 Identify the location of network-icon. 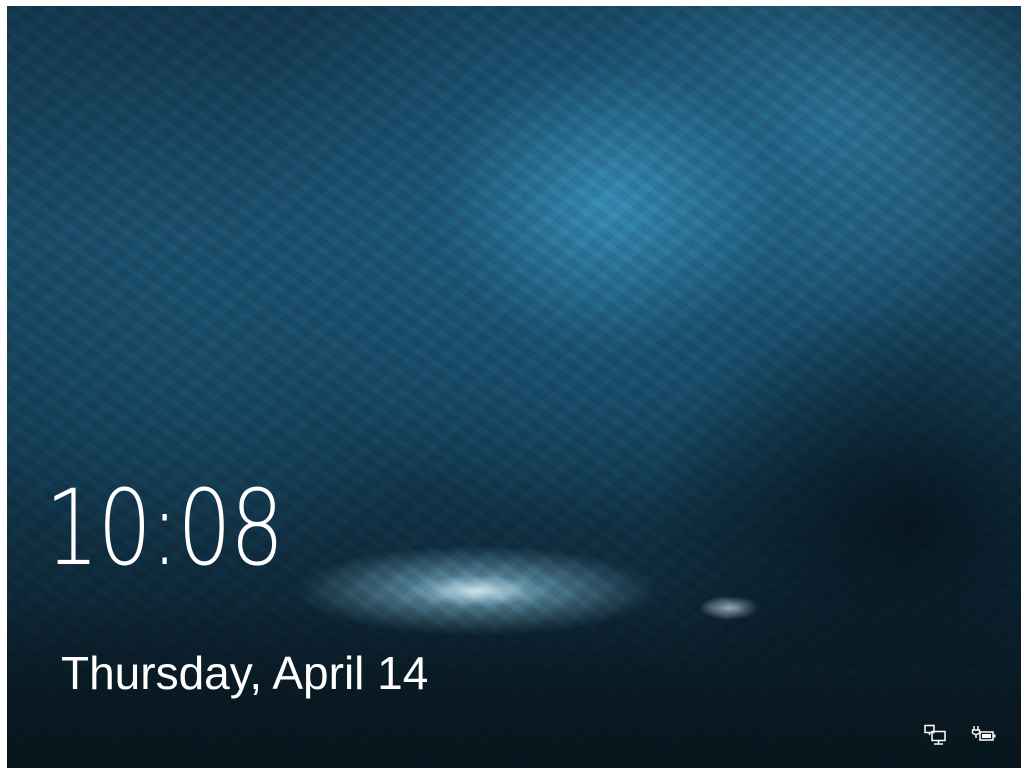
(936, 735).